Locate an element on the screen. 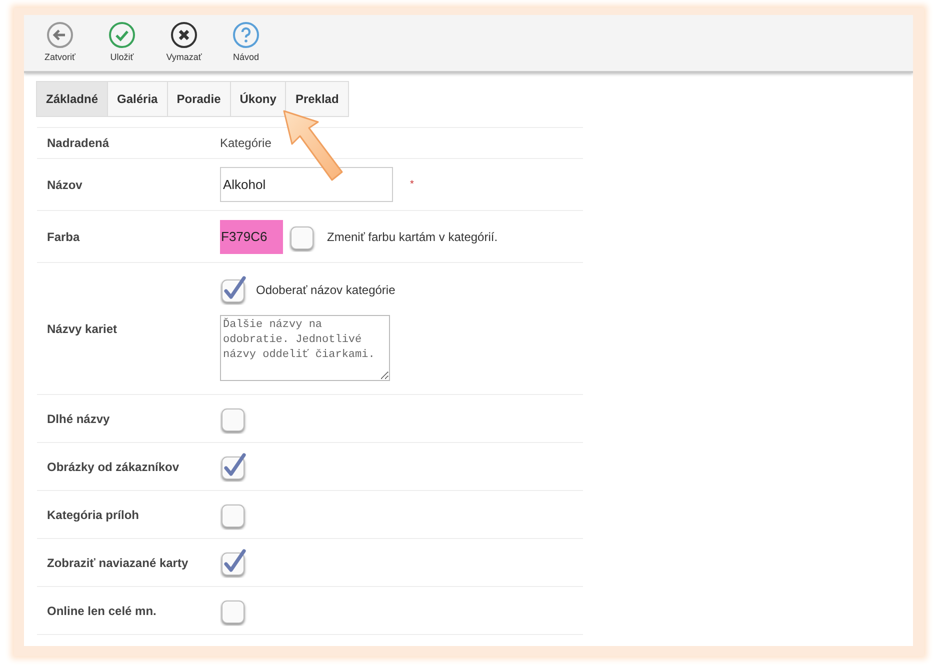  input-field: Alkohol is located at coordinates (306, 184).